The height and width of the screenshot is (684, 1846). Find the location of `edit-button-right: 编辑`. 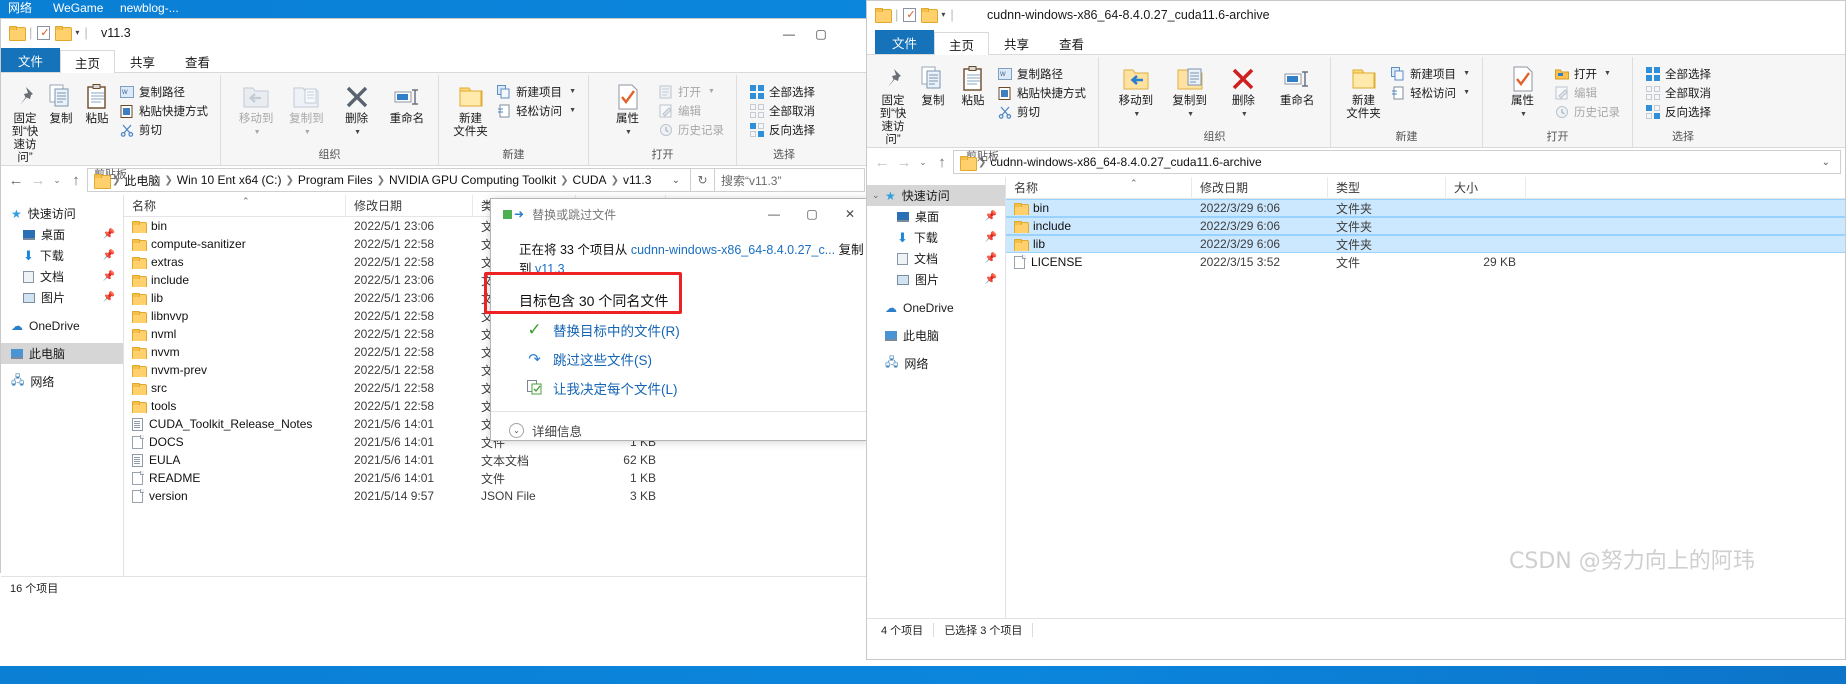

edit-button-right: 编辑 is located at coordinates (1588, 92).